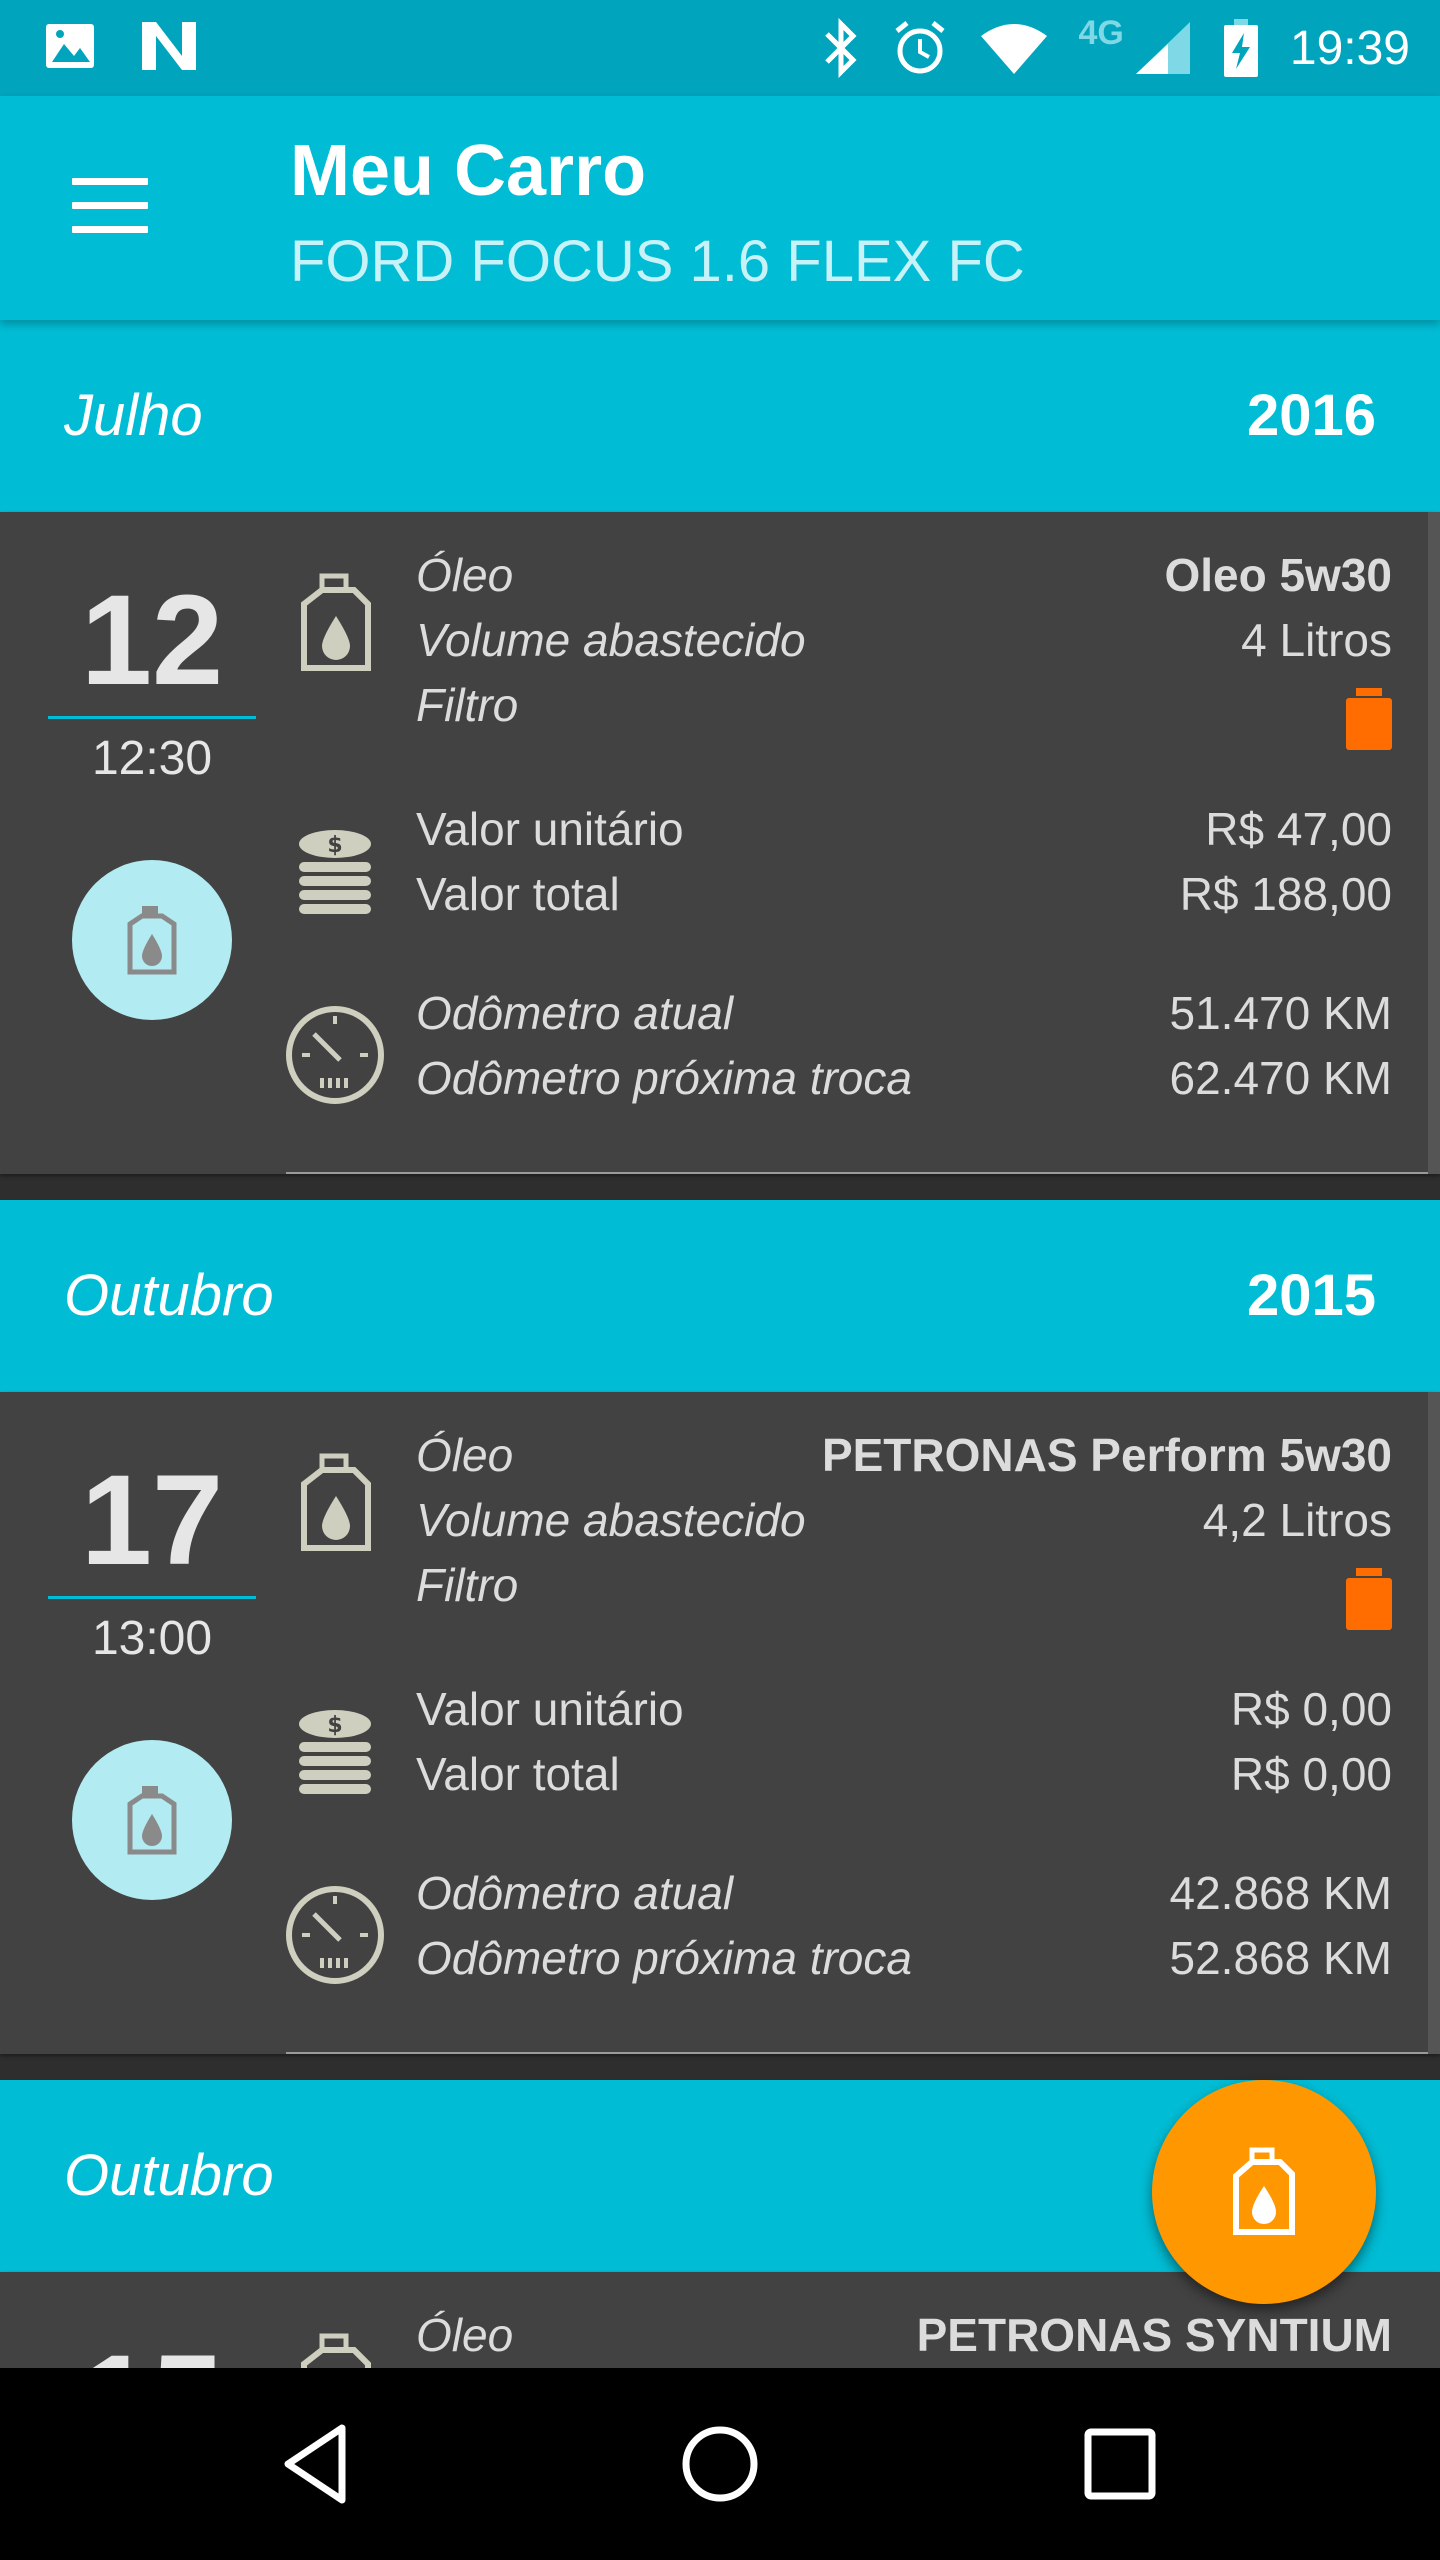  Describe the element at coordinates (1280, 1077) in the screenshot. I see `next-change-value: 62.470 KM` at that location.